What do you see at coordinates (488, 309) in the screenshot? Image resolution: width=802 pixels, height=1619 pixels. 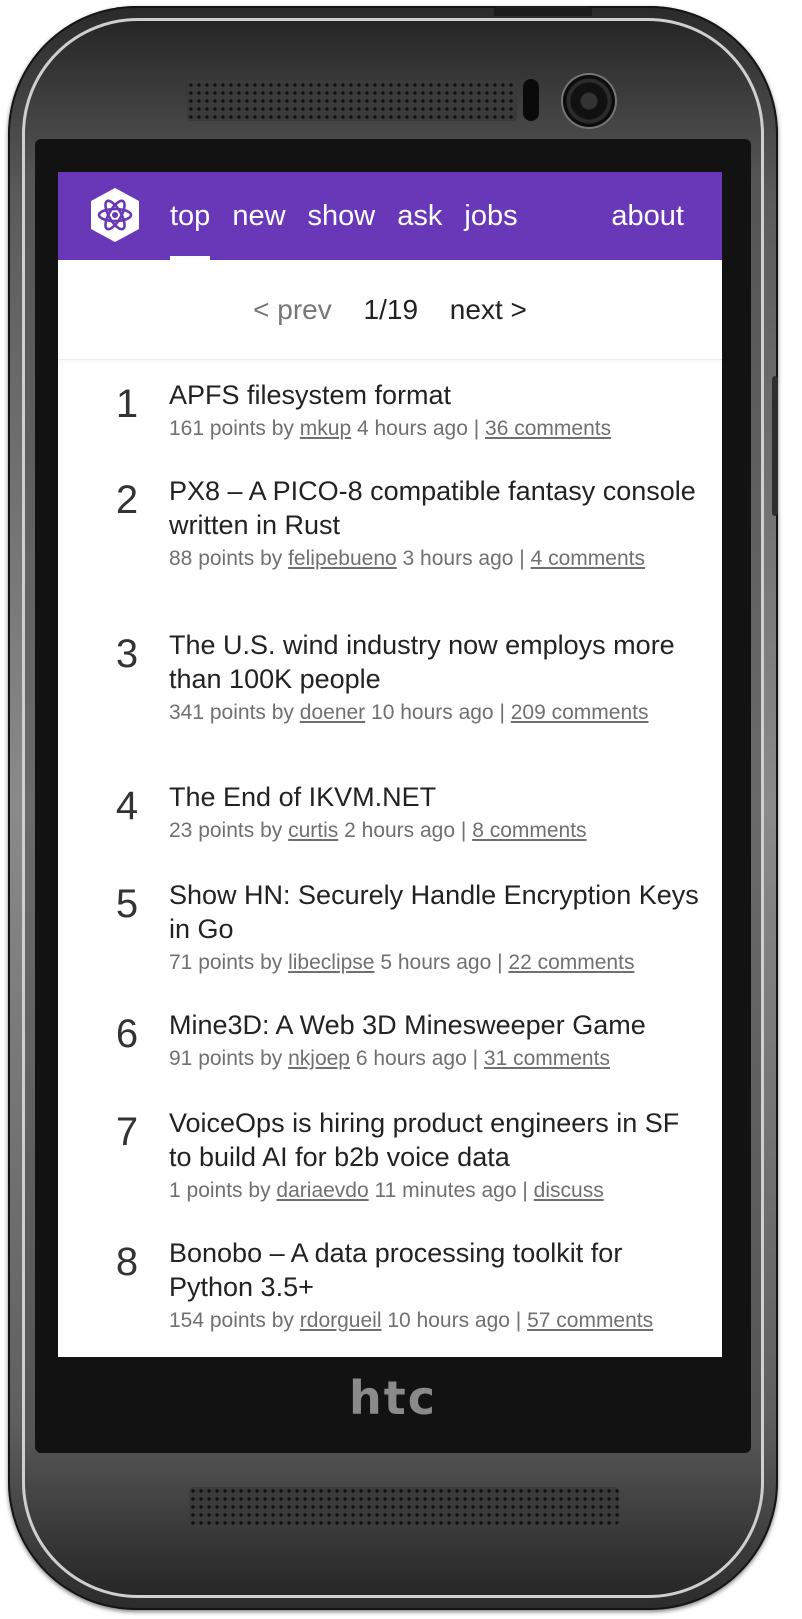 I see `next-page-link: next >` at bounding box center [488, 309].